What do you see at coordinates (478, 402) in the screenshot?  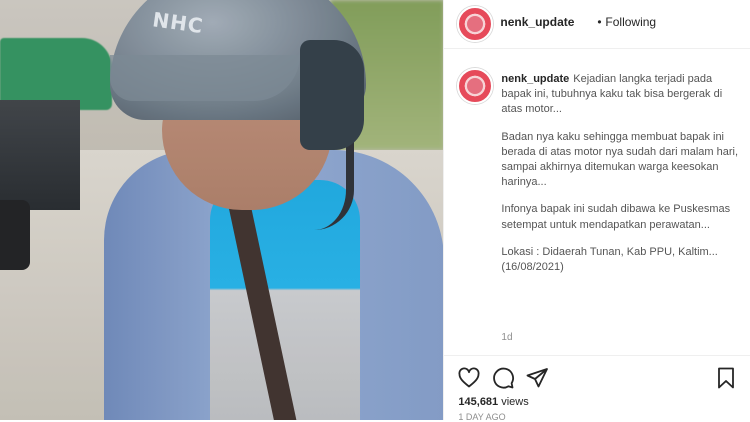 I see `views-number: 145,681` at bounding box center [478, 402].